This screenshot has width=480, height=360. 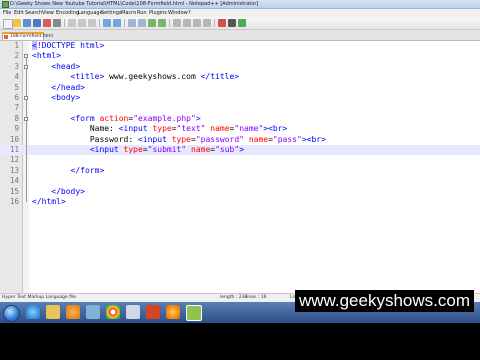 I want to click on tab-bar: 108-Formfield.html, so click(x=240, y=35).